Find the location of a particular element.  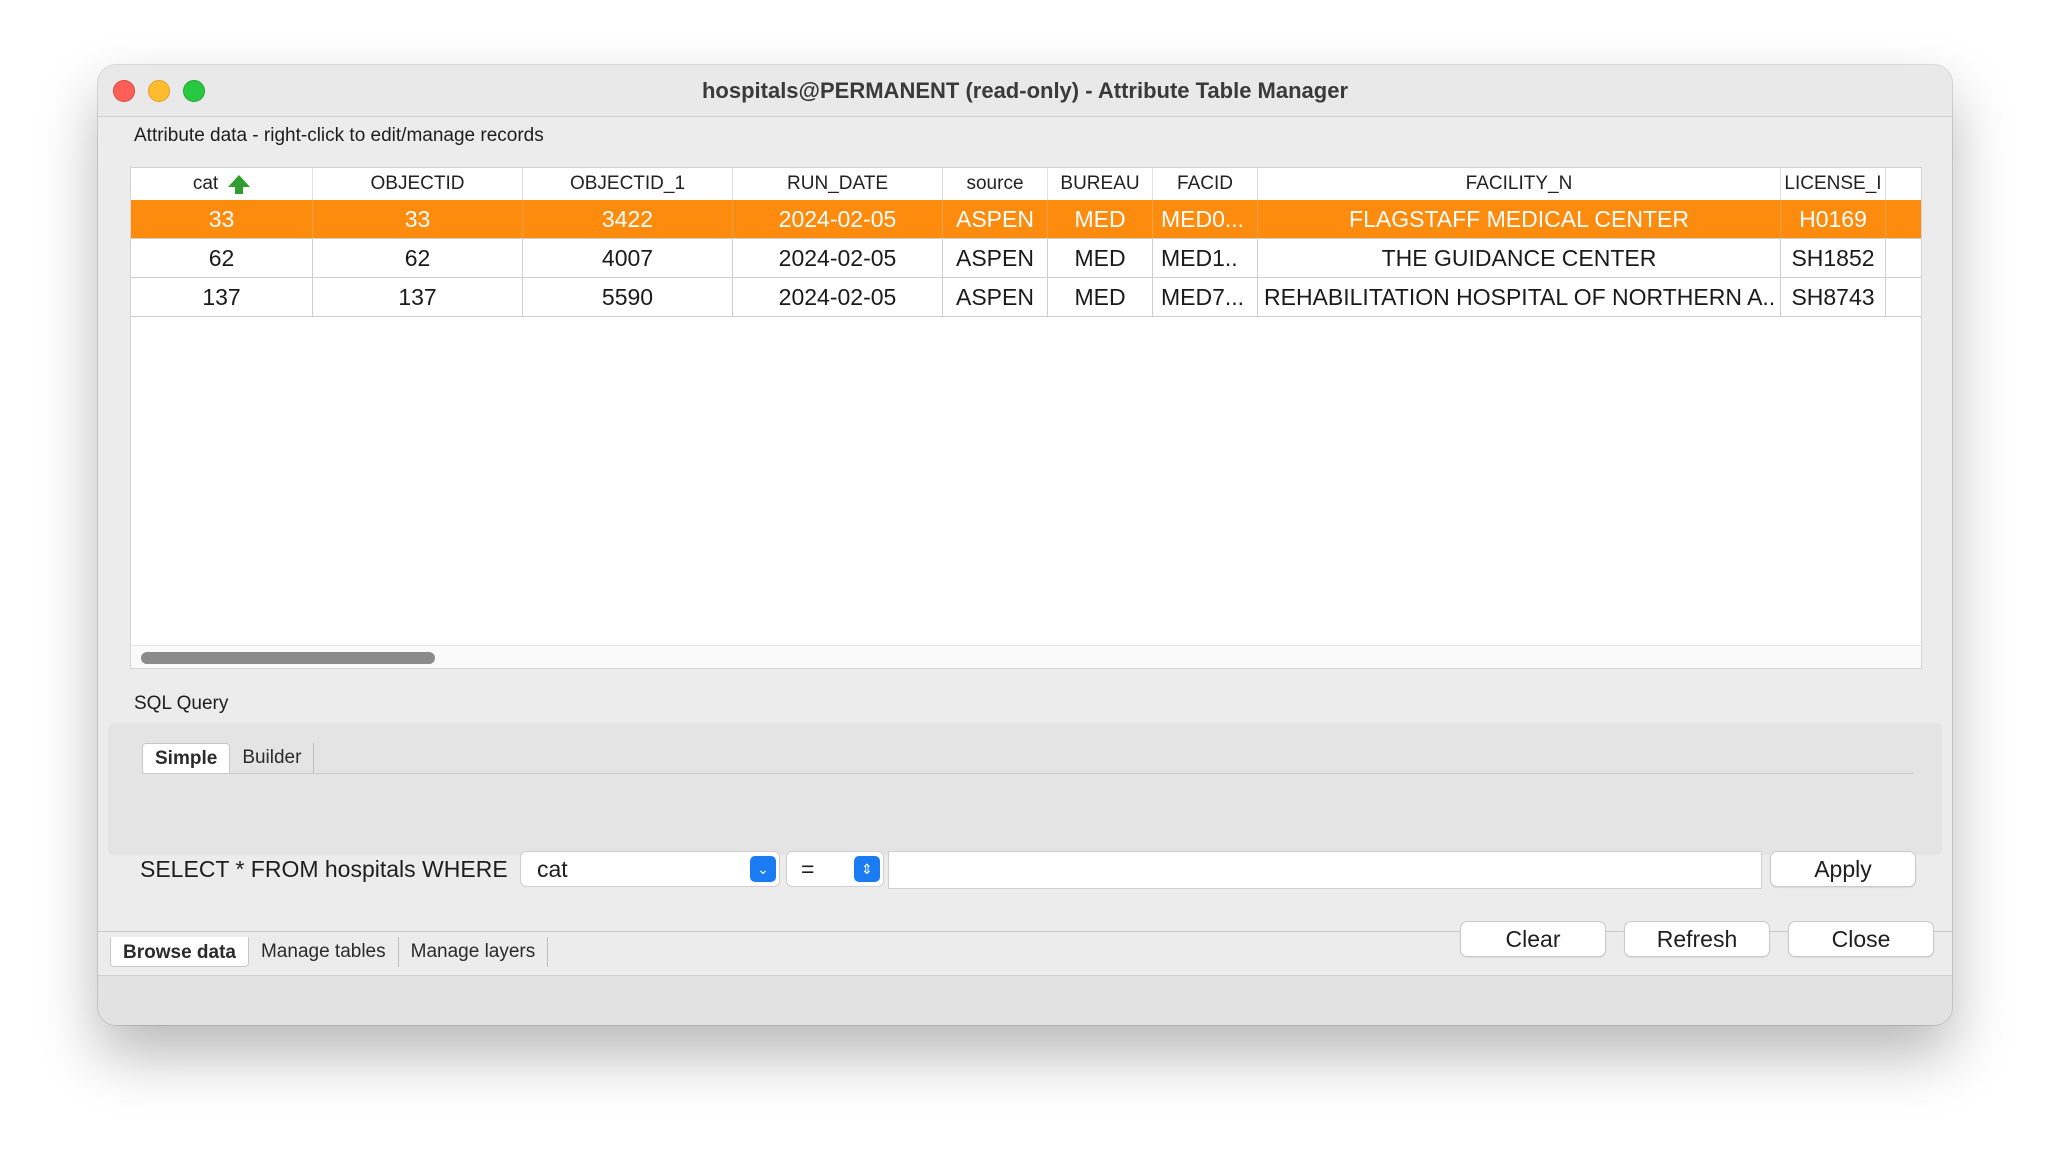

table-cell: 4007 is located at coordinates (628, 258).